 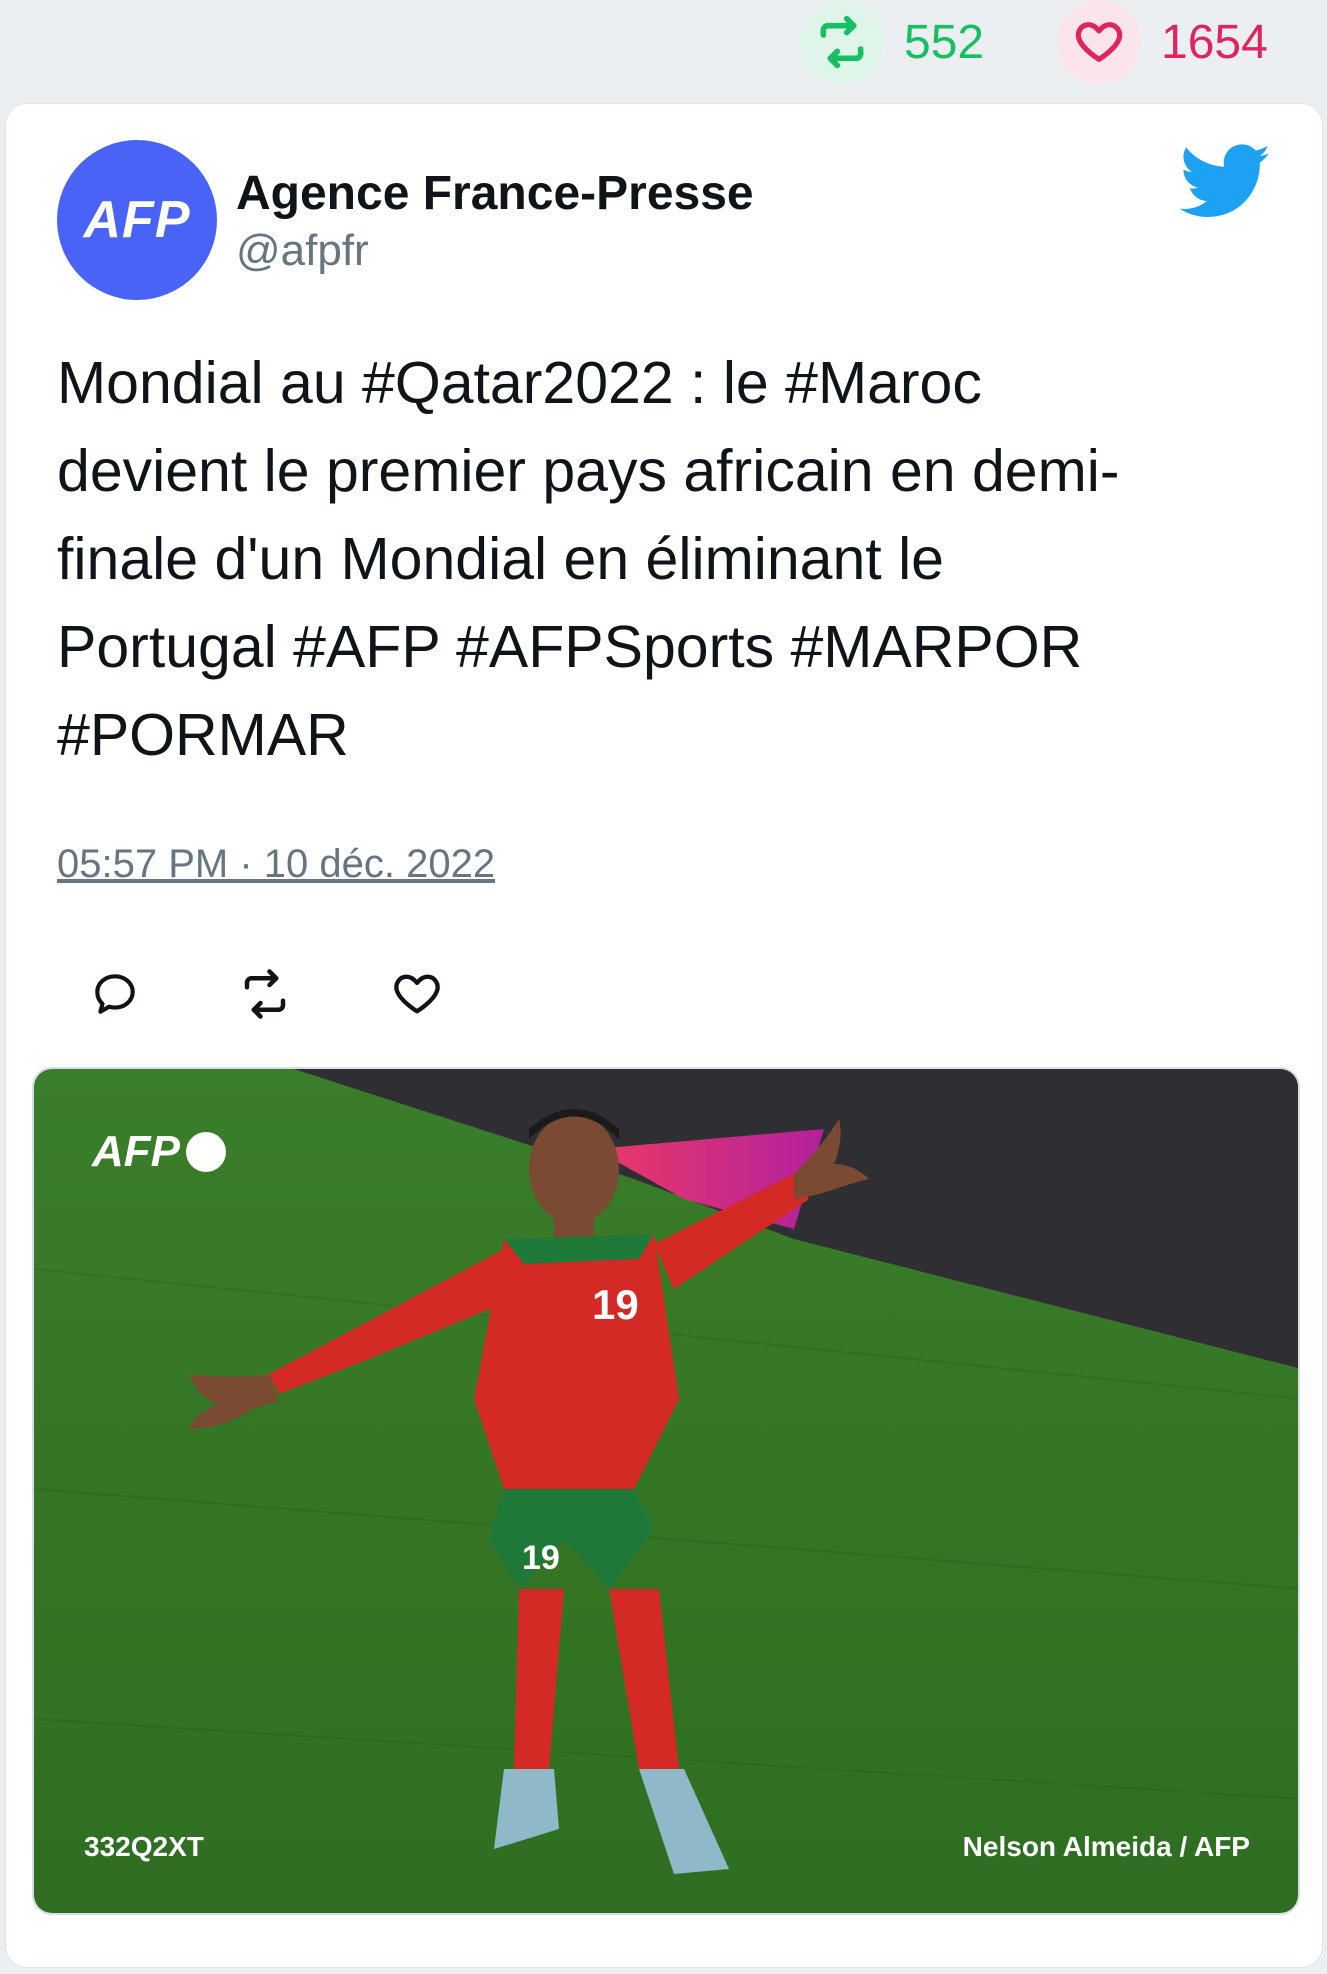 What do you see at coordinates (302, 251) in the screenshot?
I see `author-handle: @afpfr` at bounding box center [302, 251].